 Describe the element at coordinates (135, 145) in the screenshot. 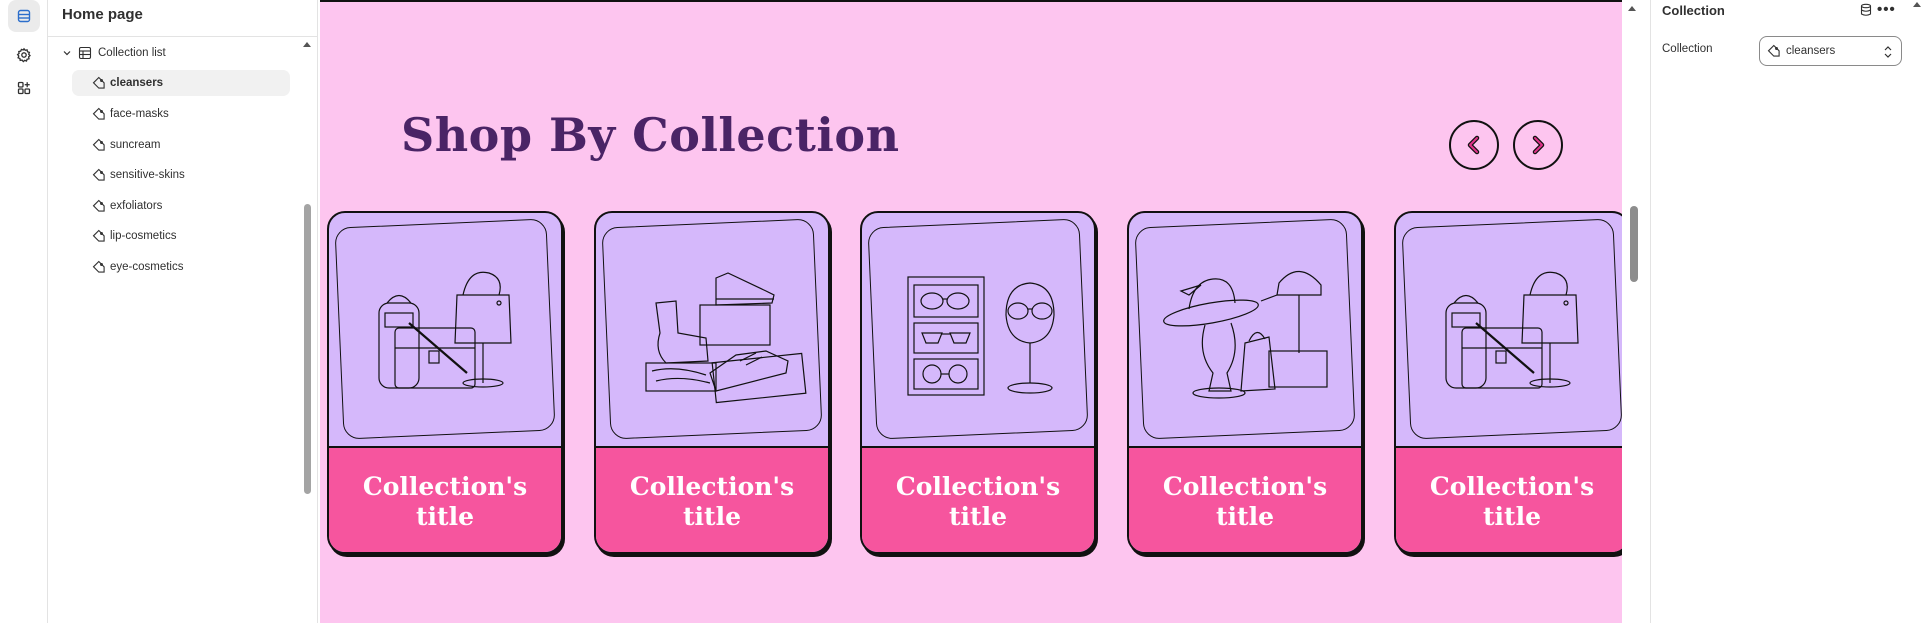

I see `tree-item-label: suncream` at that location.